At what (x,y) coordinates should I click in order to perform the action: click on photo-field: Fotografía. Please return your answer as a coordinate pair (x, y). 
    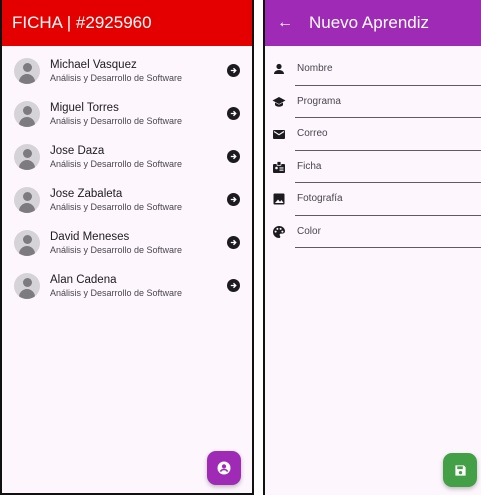
    Looking at the image, I should click on (373, 199).